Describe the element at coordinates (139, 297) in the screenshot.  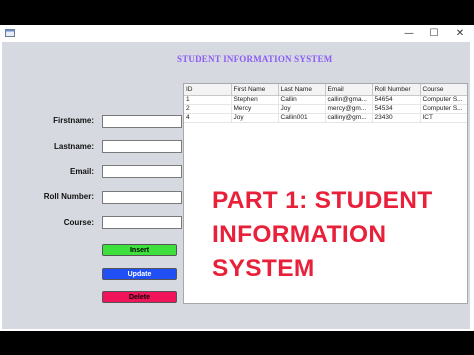
I see `delete-button: Delete` at that location.